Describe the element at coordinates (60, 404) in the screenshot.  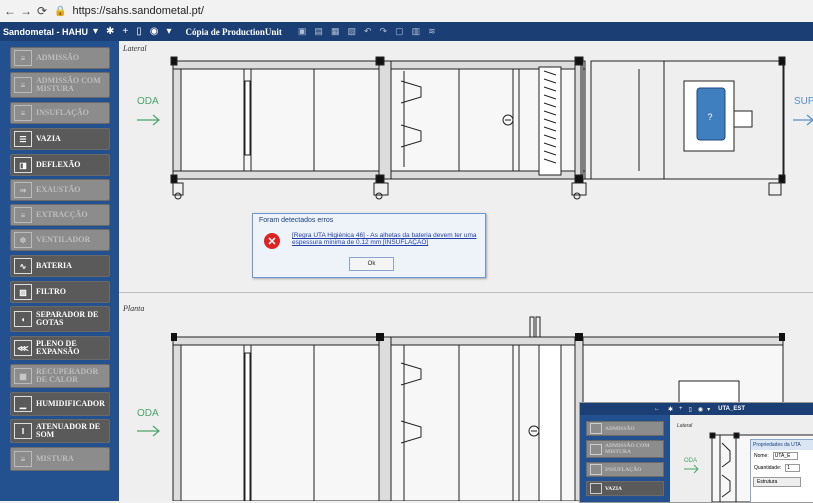
I see `sidebar-item-humidificador: ▁ HUMIDIFICADOR` at that location.